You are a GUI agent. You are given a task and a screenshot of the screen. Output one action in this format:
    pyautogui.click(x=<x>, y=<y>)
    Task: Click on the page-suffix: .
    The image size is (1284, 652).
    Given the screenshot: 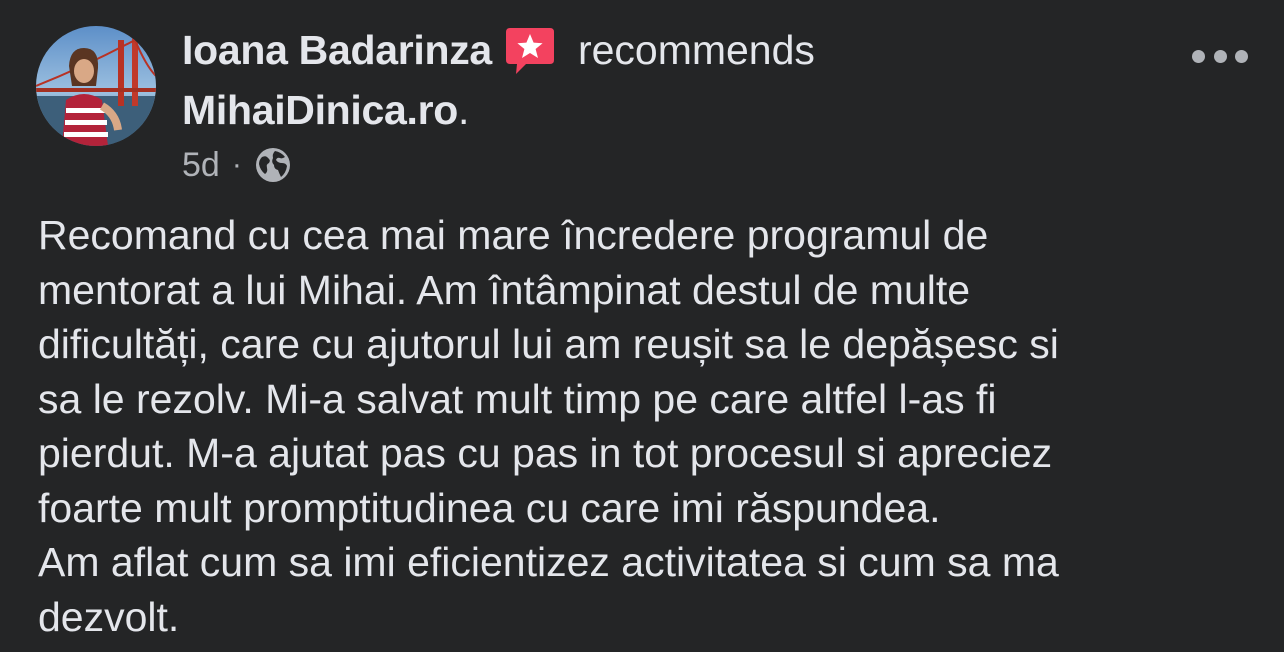 What is the action you would take?
    pyautogui.click(x=464, y=109)
    